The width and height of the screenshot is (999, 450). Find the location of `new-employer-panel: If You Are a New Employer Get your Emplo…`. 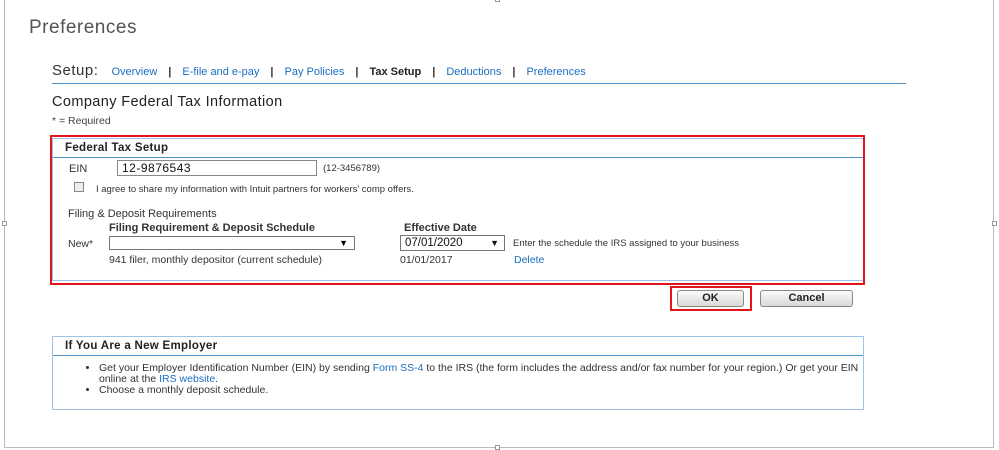

new-employer-panel: If You Are a New Employer Get your Emplo… is located at coordinates (458, 373).